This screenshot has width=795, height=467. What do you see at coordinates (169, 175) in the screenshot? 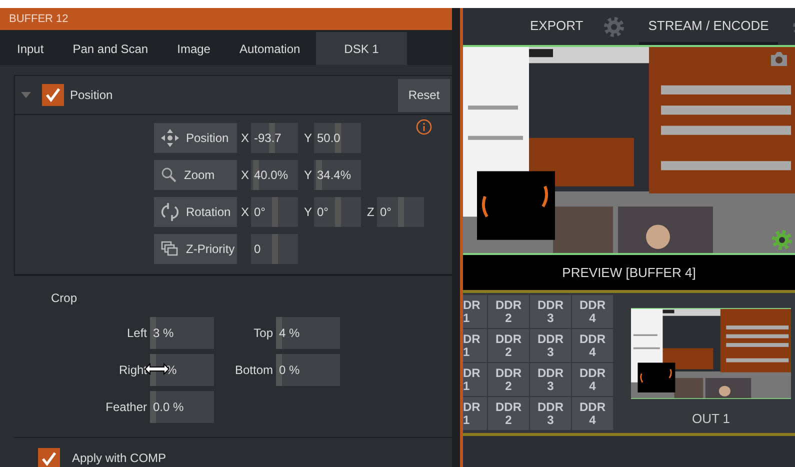
I see `magnifier-icon` at bounding box center [169, 175].